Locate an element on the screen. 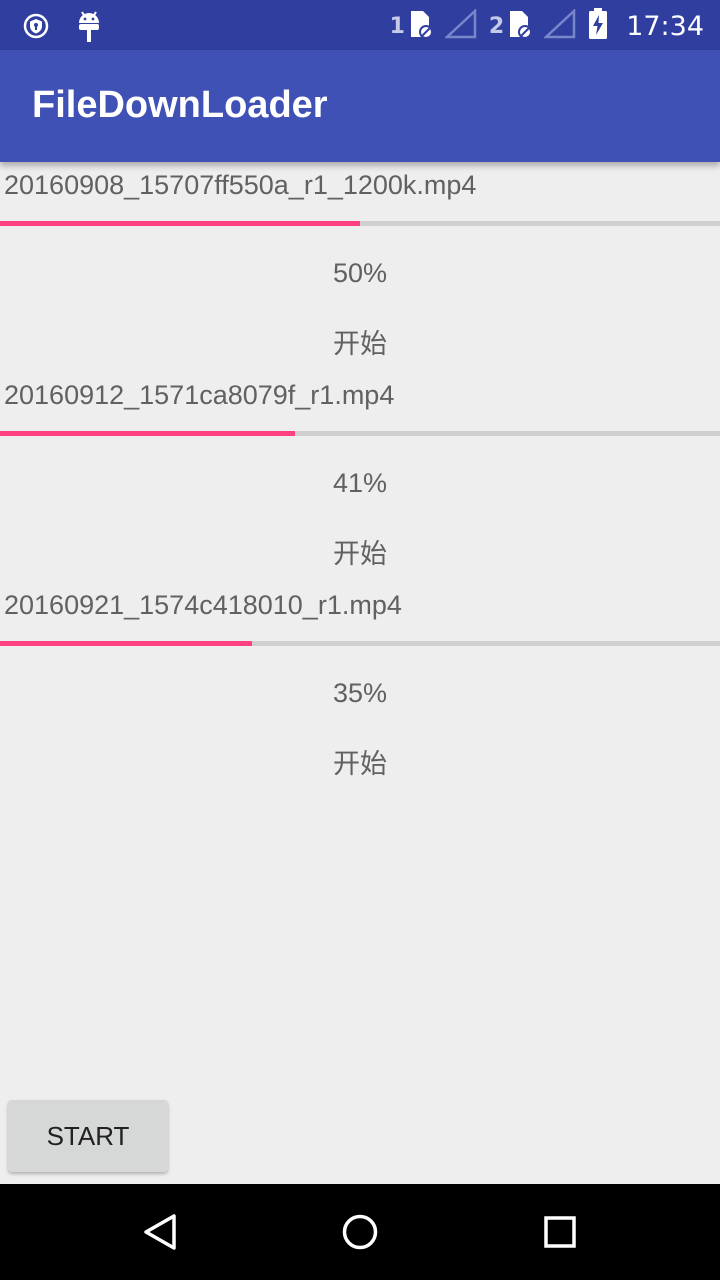 This screenshot has height=1280, width=720. start-button: START is located at coordinates (88, 1136).